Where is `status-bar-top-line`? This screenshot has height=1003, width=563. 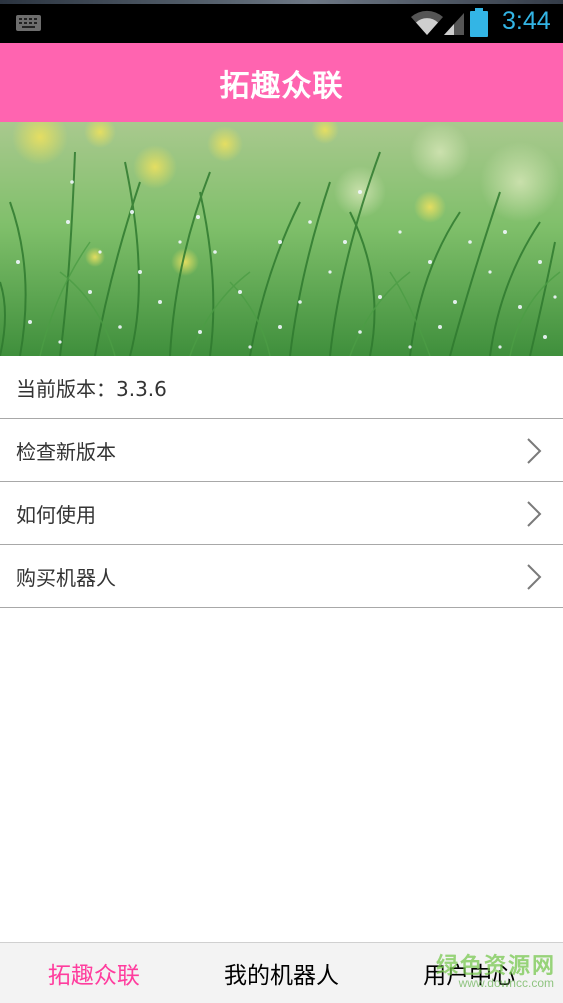 status-bar-top-line is located at coordinates (281, 2).